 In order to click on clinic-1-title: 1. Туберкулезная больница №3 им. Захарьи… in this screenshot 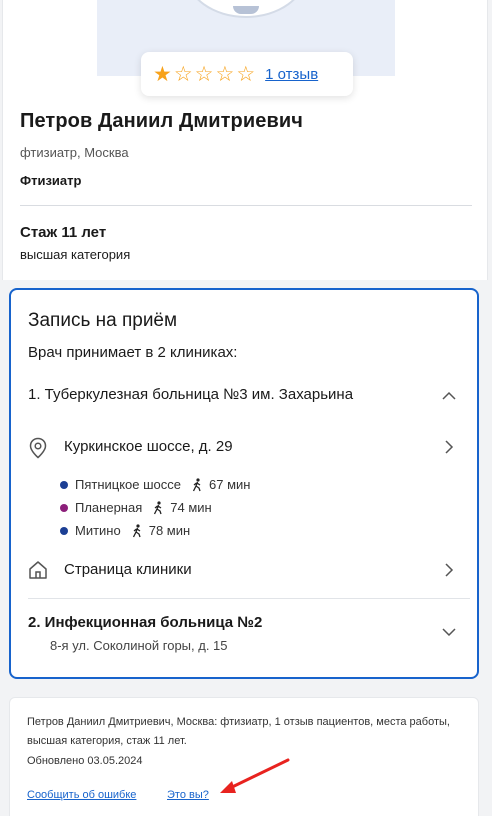, I will do `click(190, 394)`.